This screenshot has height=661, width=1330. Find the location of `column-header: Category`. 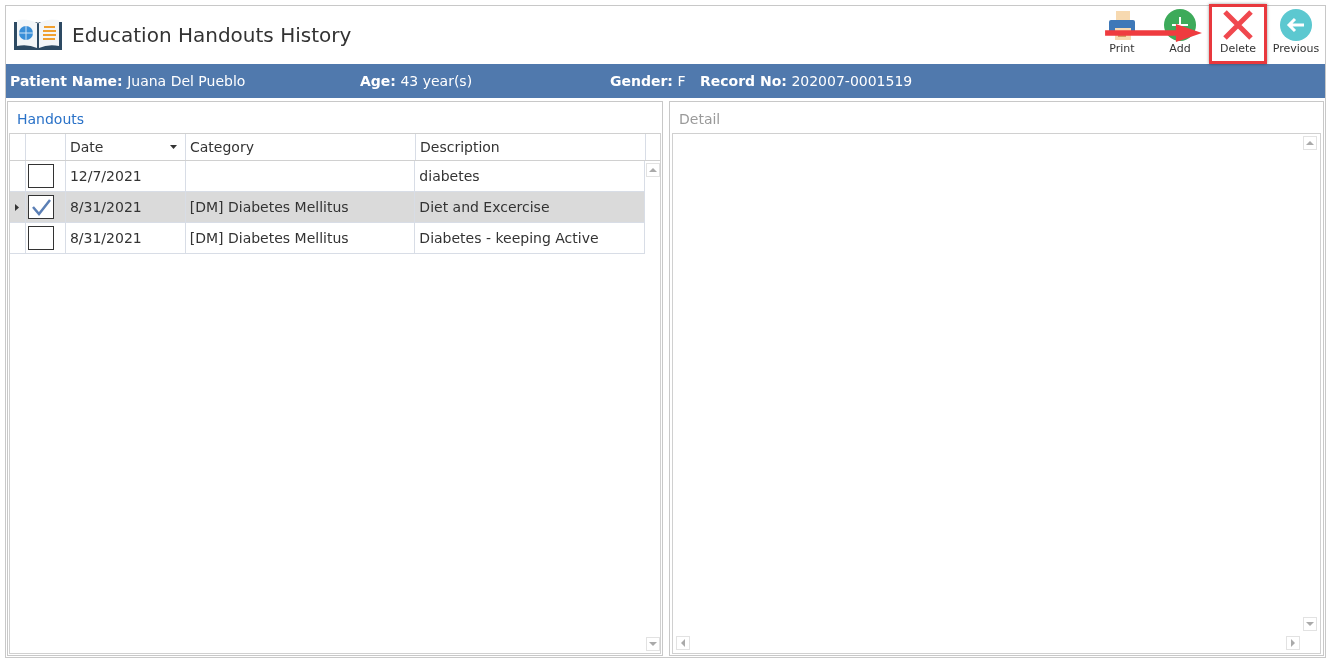

column-header: Category is located at coordinates (301, 147).